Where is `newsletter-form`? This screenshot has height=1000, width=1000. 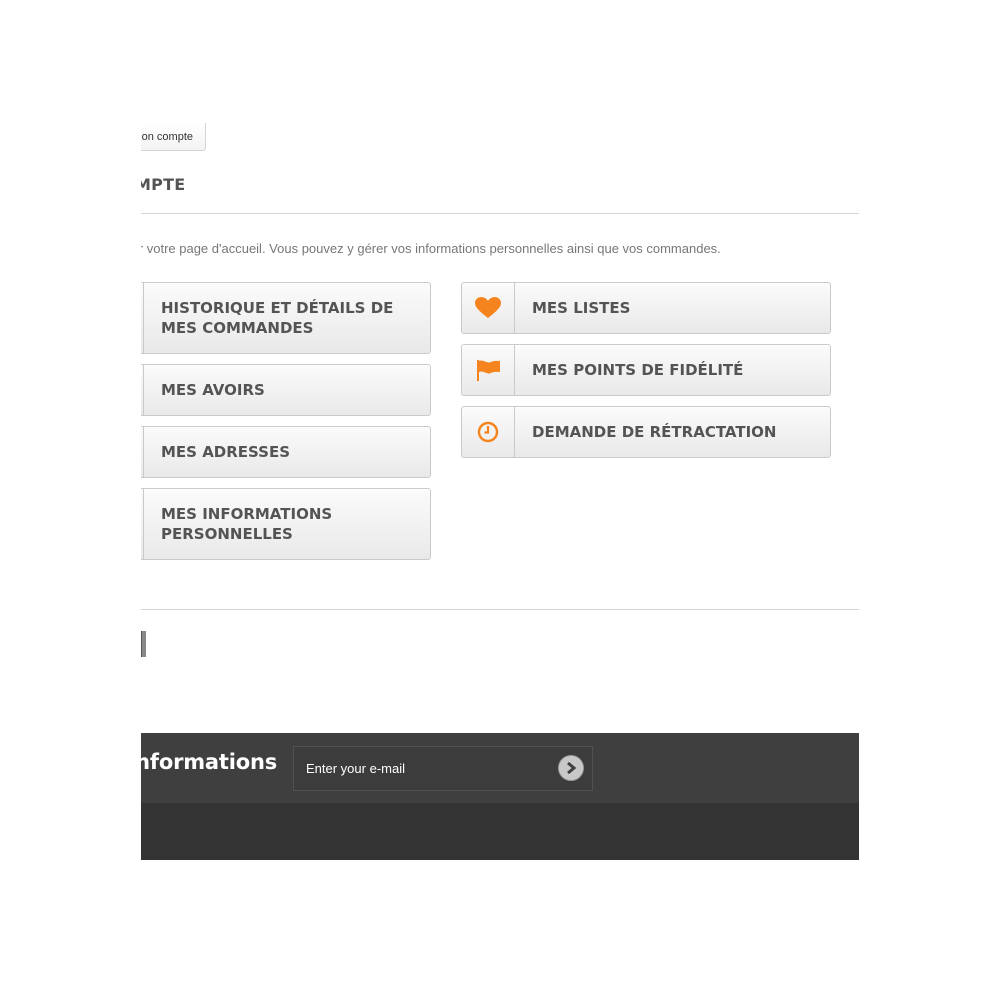 newsletter-form is located at coordinates (443, 768).